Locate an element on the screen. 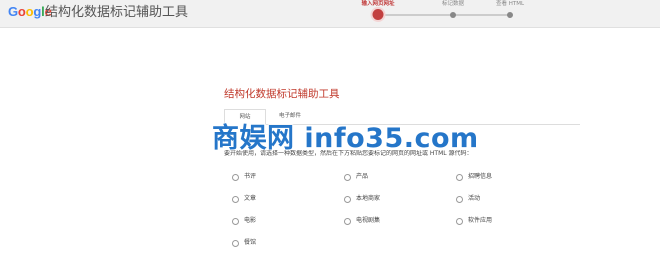 The image size is (660, 265). option-label: 电视剧集 is located at coordinates (368, 220).